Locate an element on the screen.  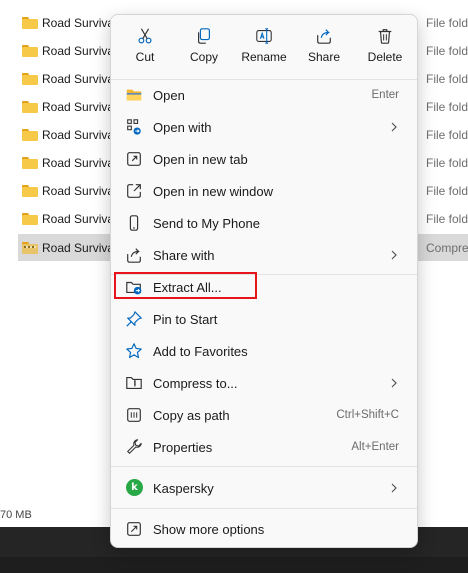
menu-item-open: Open Enter is located at coordinates (264, 95).